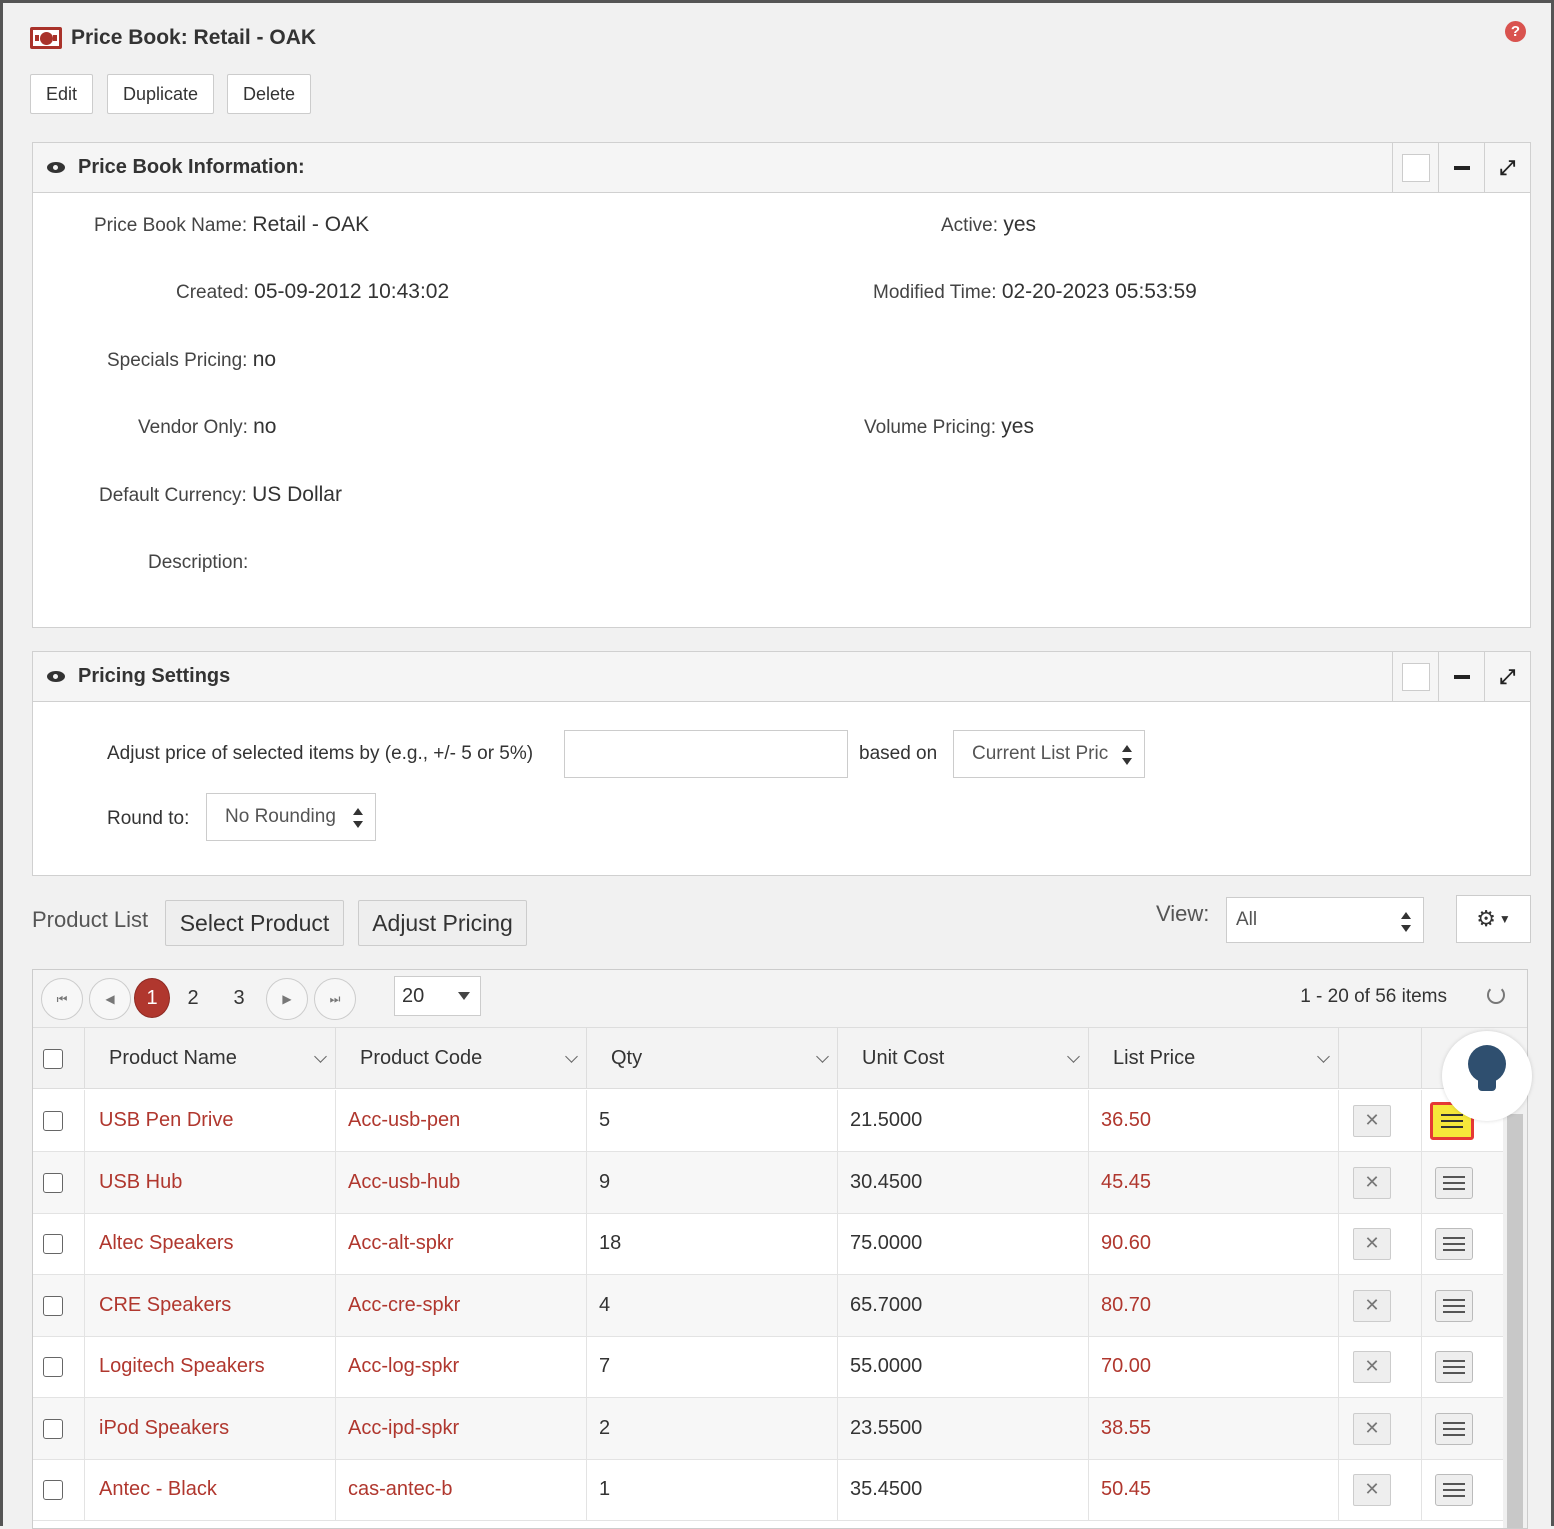 The image size is (1554, 1529). What do you see at coordinates (209, 1182) in the screenshot?
I see `product-name-link: USB Hub` at bounding box center [209, 1182].